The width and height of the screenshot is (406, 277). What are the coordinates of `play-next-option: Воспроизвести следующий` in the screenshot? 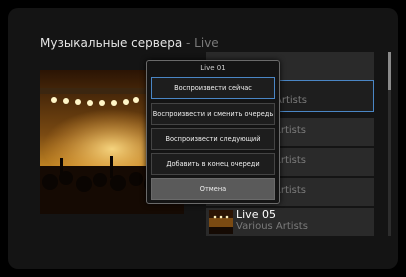 It's located at (213, 139).